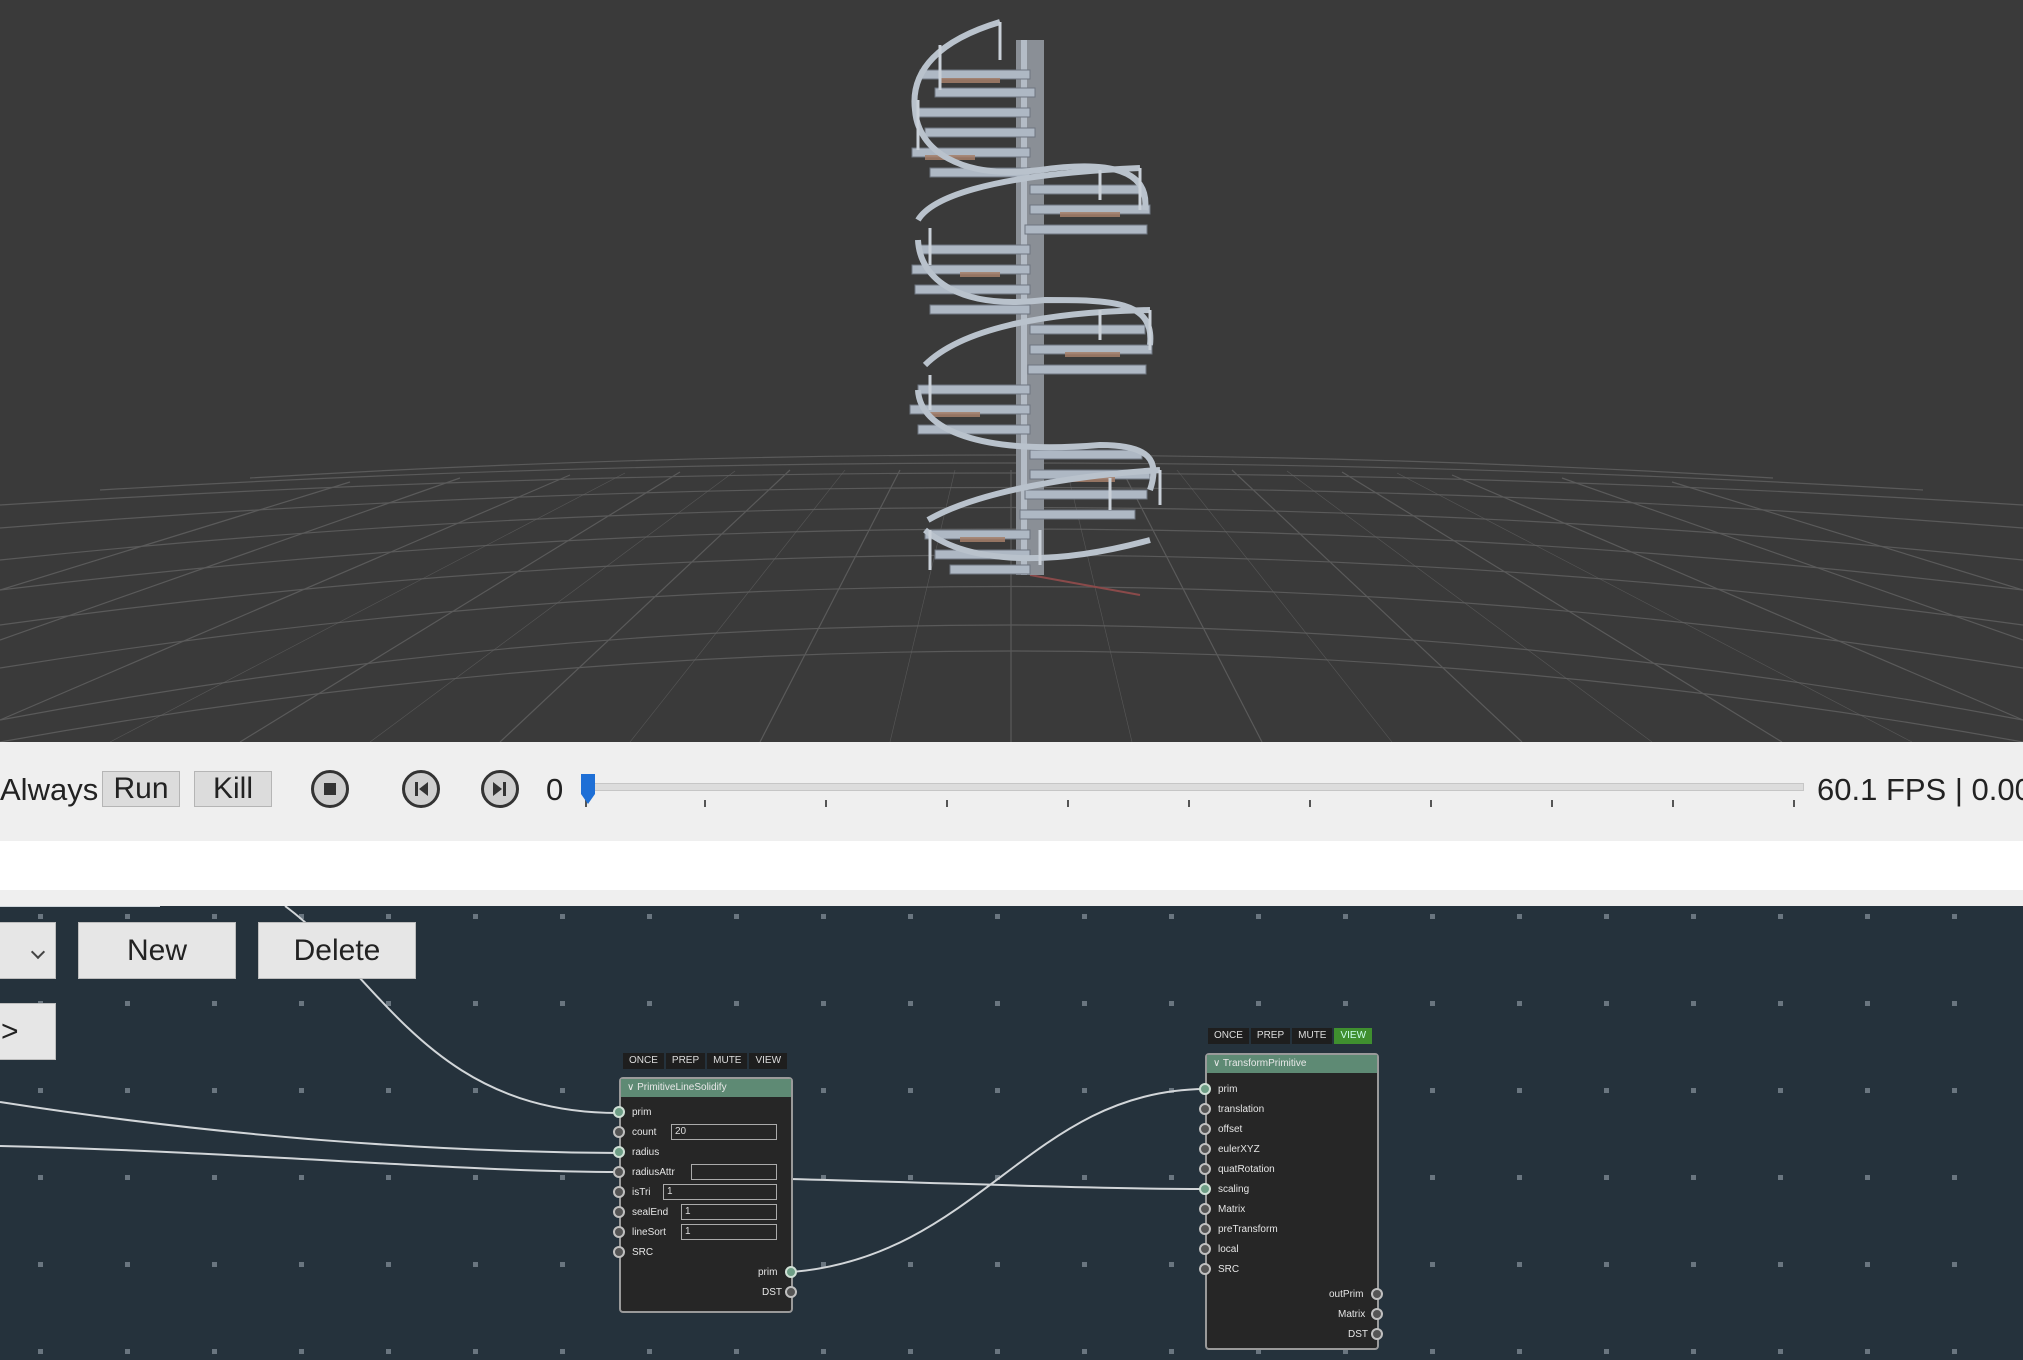 This screenshot has width=2023, height=1360. What do you see at coordinates (1205, 1189) in the screenshot?
I see `transform-scaling-socket` at bounding box center [1205, 1189].